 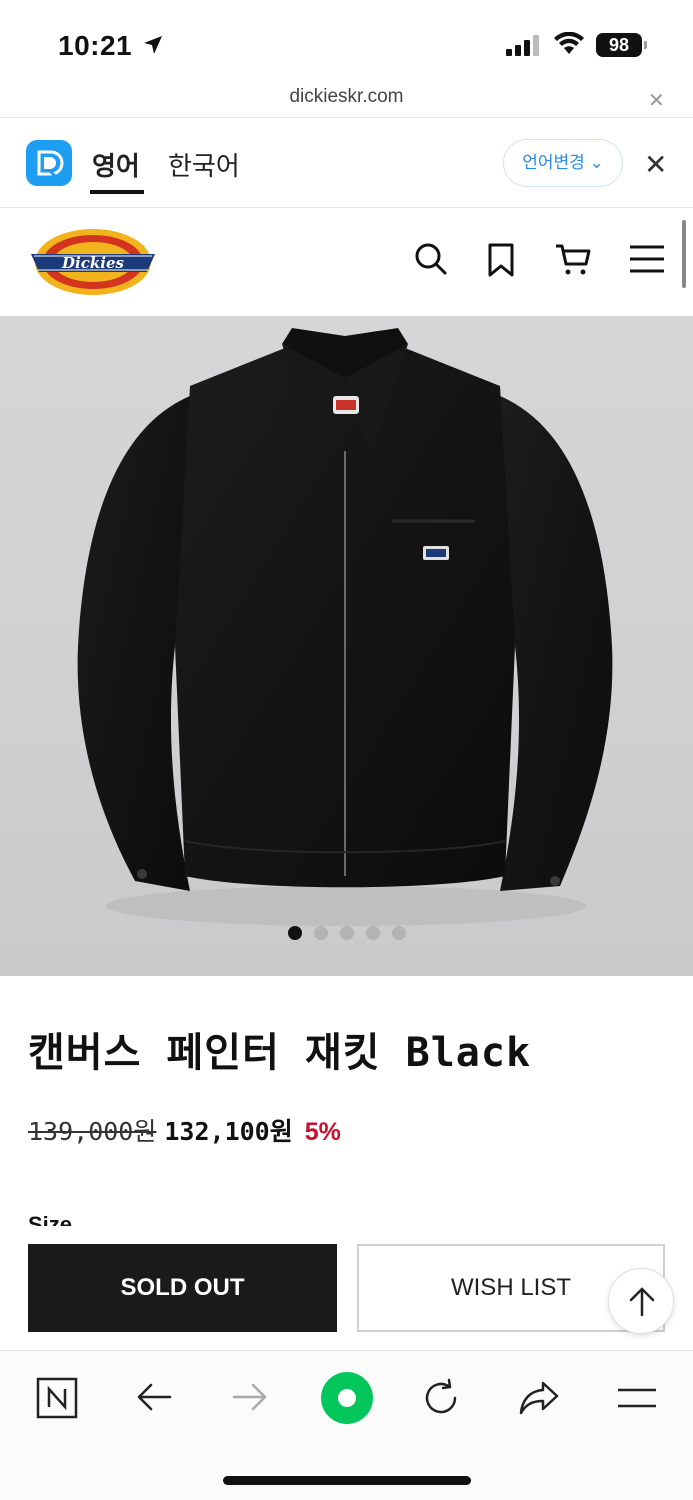 What do you see at coordinates (522, 45) in the screenshot?
I see `signal-icon` at bounding box center [522, 45].